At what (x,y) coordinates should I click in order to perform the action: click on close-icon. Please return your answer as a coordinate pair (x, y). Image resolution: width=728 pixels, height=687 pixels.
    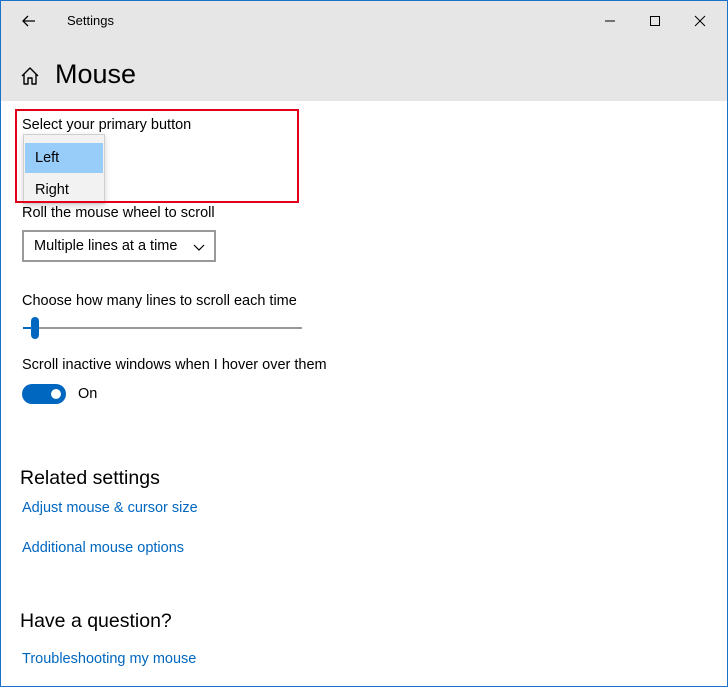
    Looking at the image, I should click on (700, 21).